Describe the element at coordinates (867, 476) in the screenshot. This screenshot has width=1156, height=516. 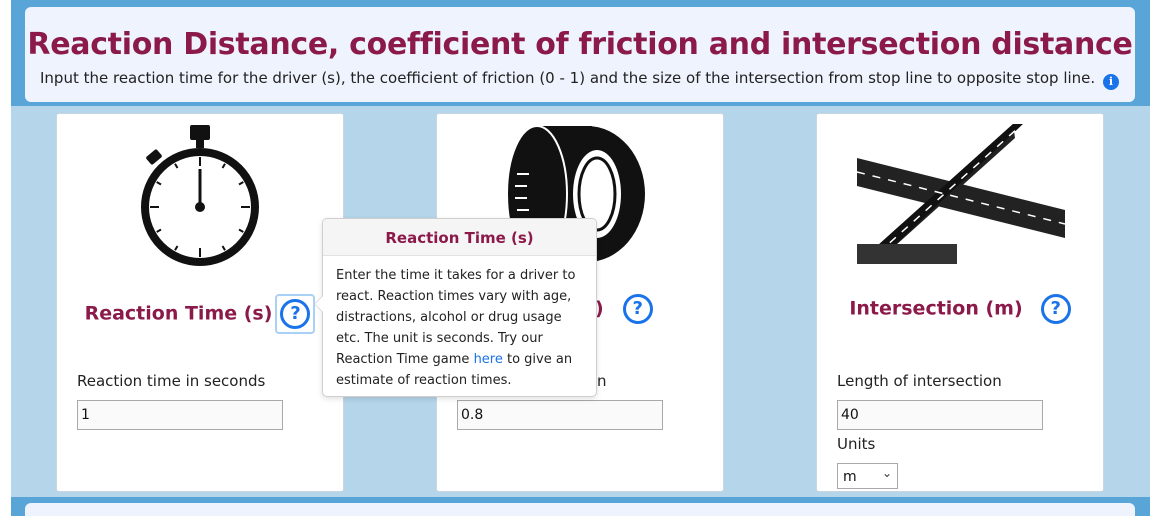
I see `units-select: m ⌄` at that location.